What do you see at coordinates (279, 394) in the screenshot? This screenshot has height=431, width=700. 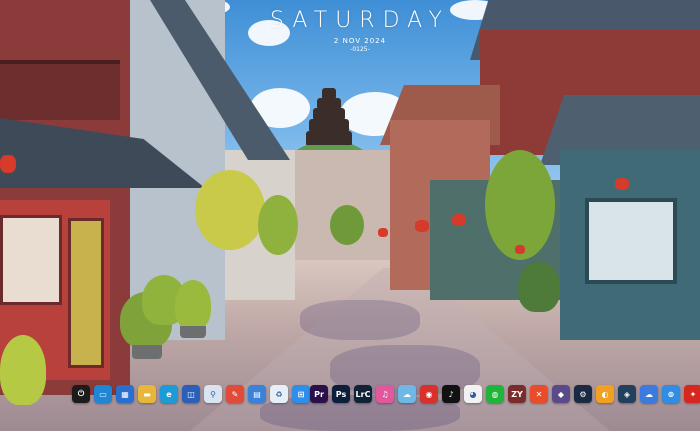 I see `recycle-bin-icon: ♻` at bounding box center [279, 394].